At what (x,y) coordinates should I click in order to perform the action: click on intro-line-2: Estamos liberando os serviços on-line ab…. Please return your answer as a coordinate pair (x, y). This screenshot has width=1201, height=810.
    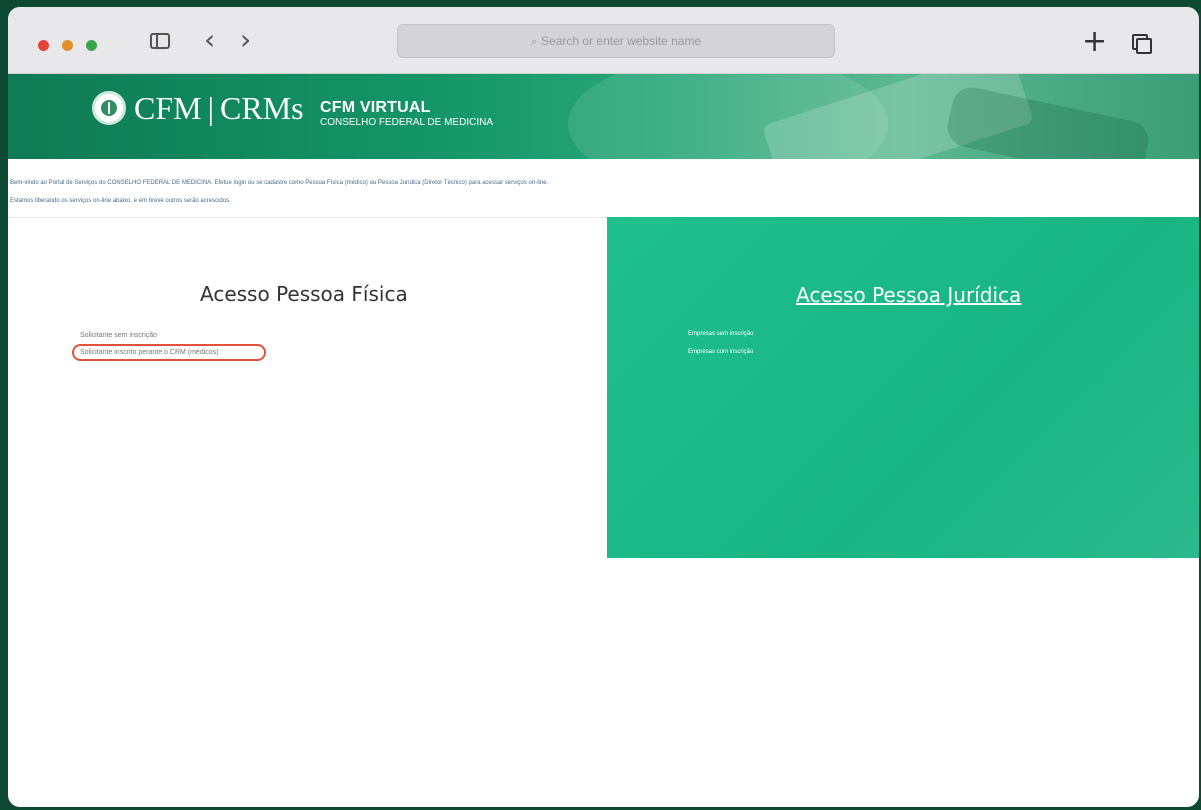
    Looking at the image, I should click on (120, 201).